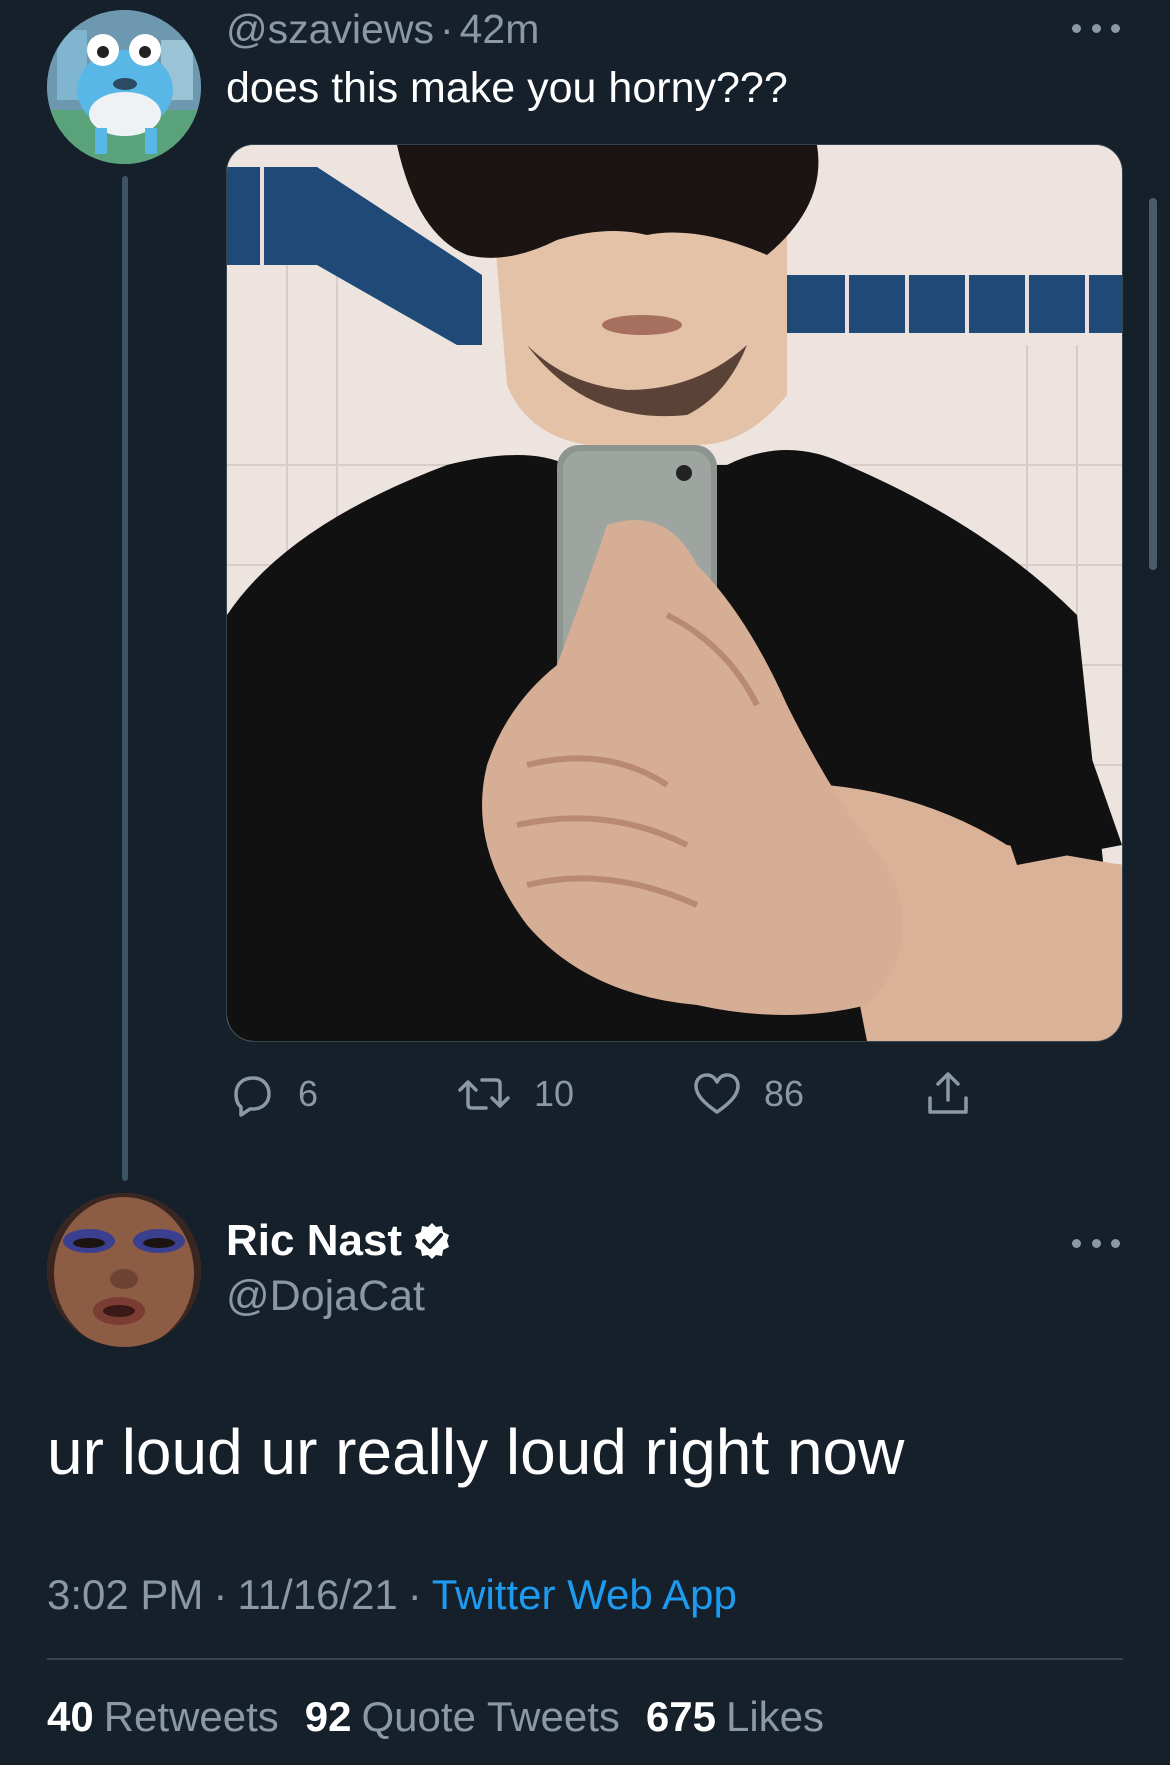 Image resolution: width=1170 pixels, height=1765 pixels. Describe the element at coordinates (328, 1716) in the screenshot. I see `quote-tweets-count: 92` at that location.